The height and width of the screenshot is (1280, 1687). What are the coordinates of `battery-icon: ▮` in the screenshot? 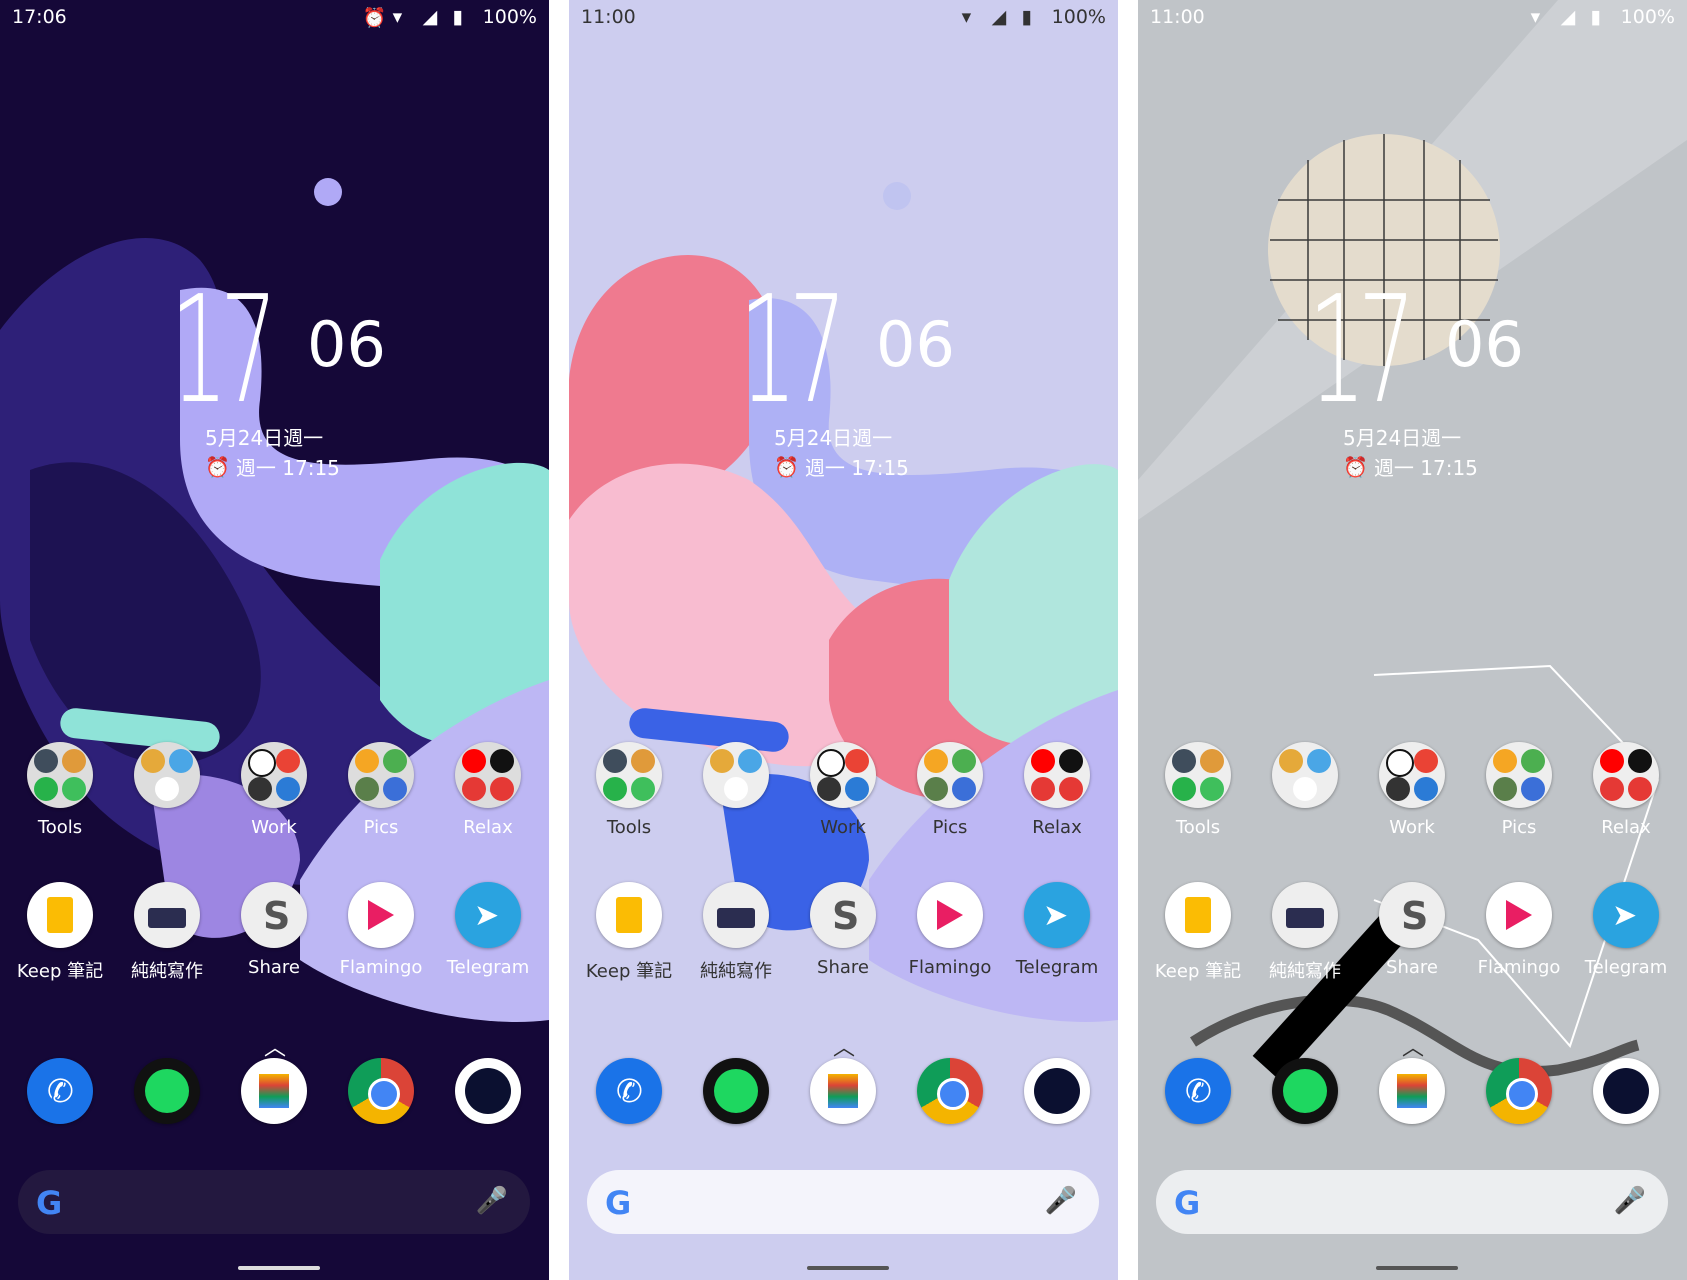 It's located at (1027, 17).